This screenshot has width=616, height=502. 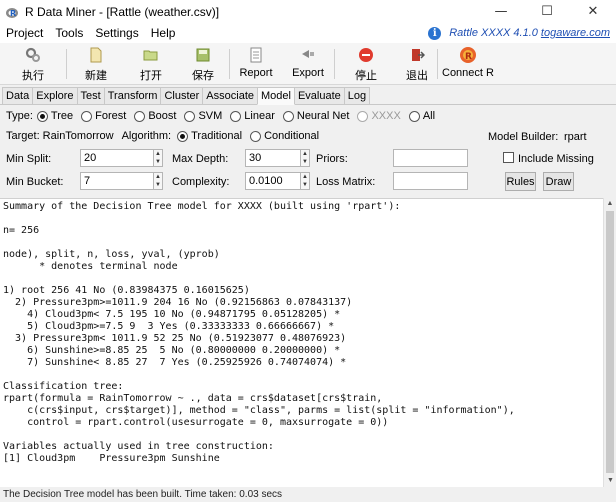 I want to click on loss-matrix-input, so click(x=430, y=181).